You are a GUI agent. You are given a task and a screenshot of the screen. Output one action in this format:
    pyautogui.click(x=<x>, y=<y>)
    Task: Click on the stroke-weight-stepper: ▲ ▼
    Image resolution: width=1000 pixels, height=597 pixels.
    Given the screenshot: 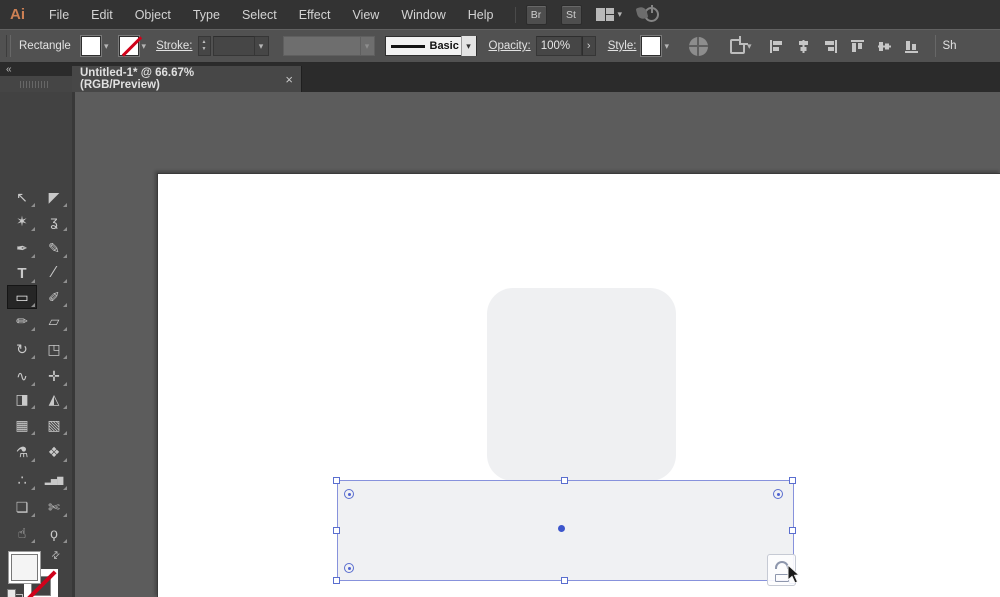 What is the action you would take?
    pyautogui.click(x=204, y=46)
    